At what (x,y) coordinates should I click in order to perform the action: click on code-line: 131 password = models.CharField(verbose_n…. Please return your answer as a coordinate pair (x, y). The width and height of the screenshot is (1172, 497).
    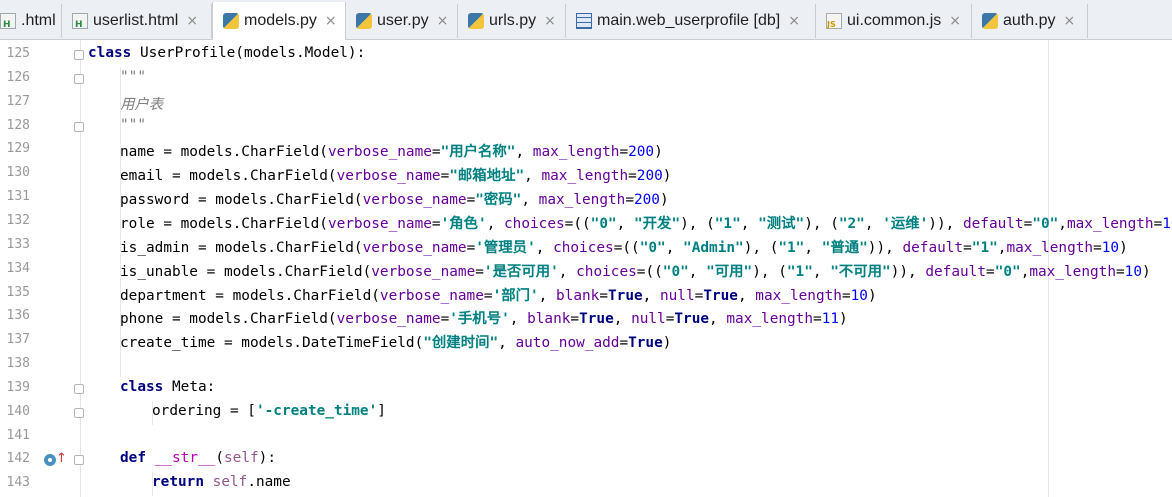
    Looking at the image, I should click on (586, 198).